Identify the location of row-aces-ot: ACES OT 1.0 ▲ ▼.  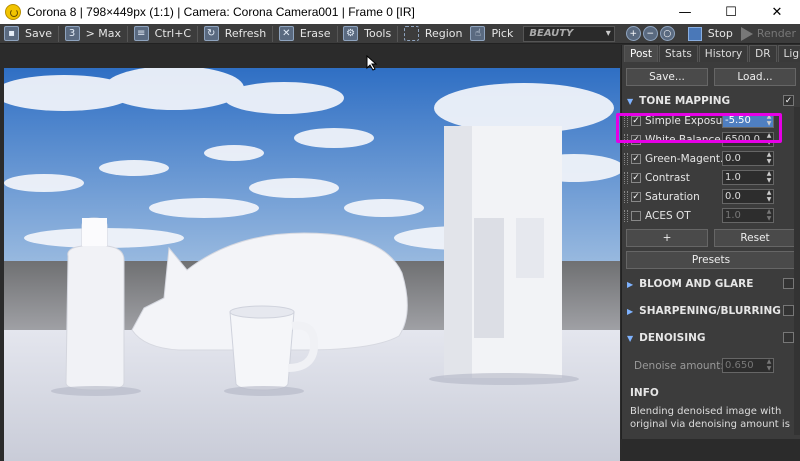
(711, 215).